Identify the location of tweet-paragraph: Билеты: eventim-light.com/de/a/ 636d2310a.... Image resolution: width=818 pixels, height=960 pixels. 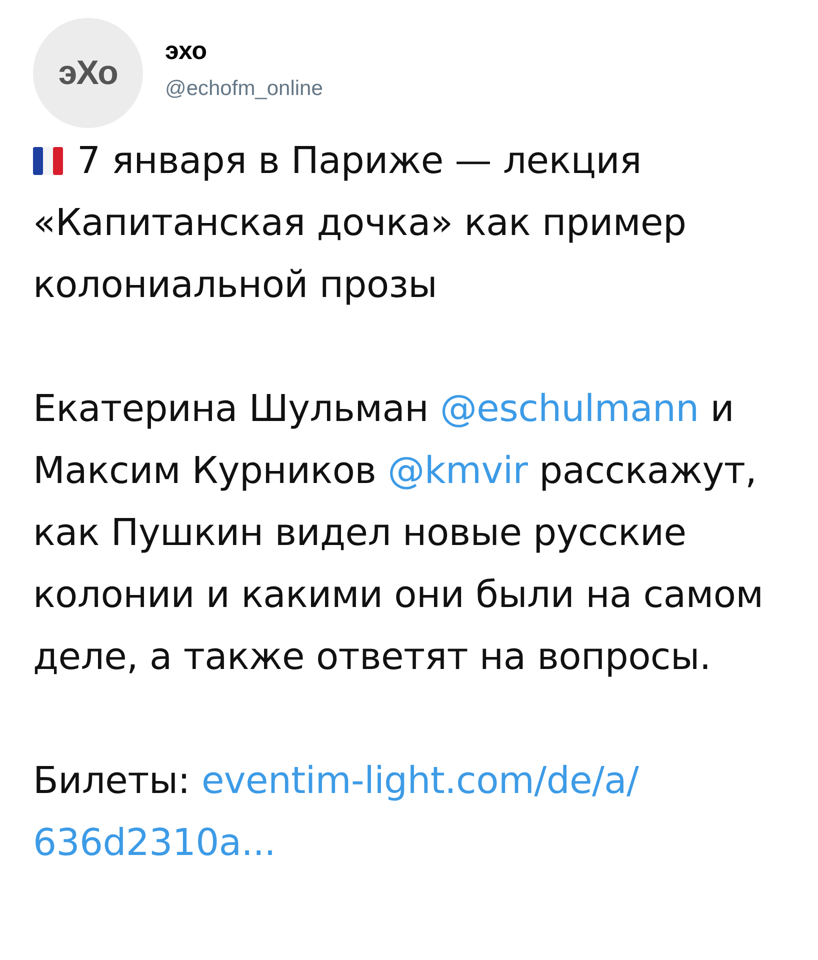
(336, 812).